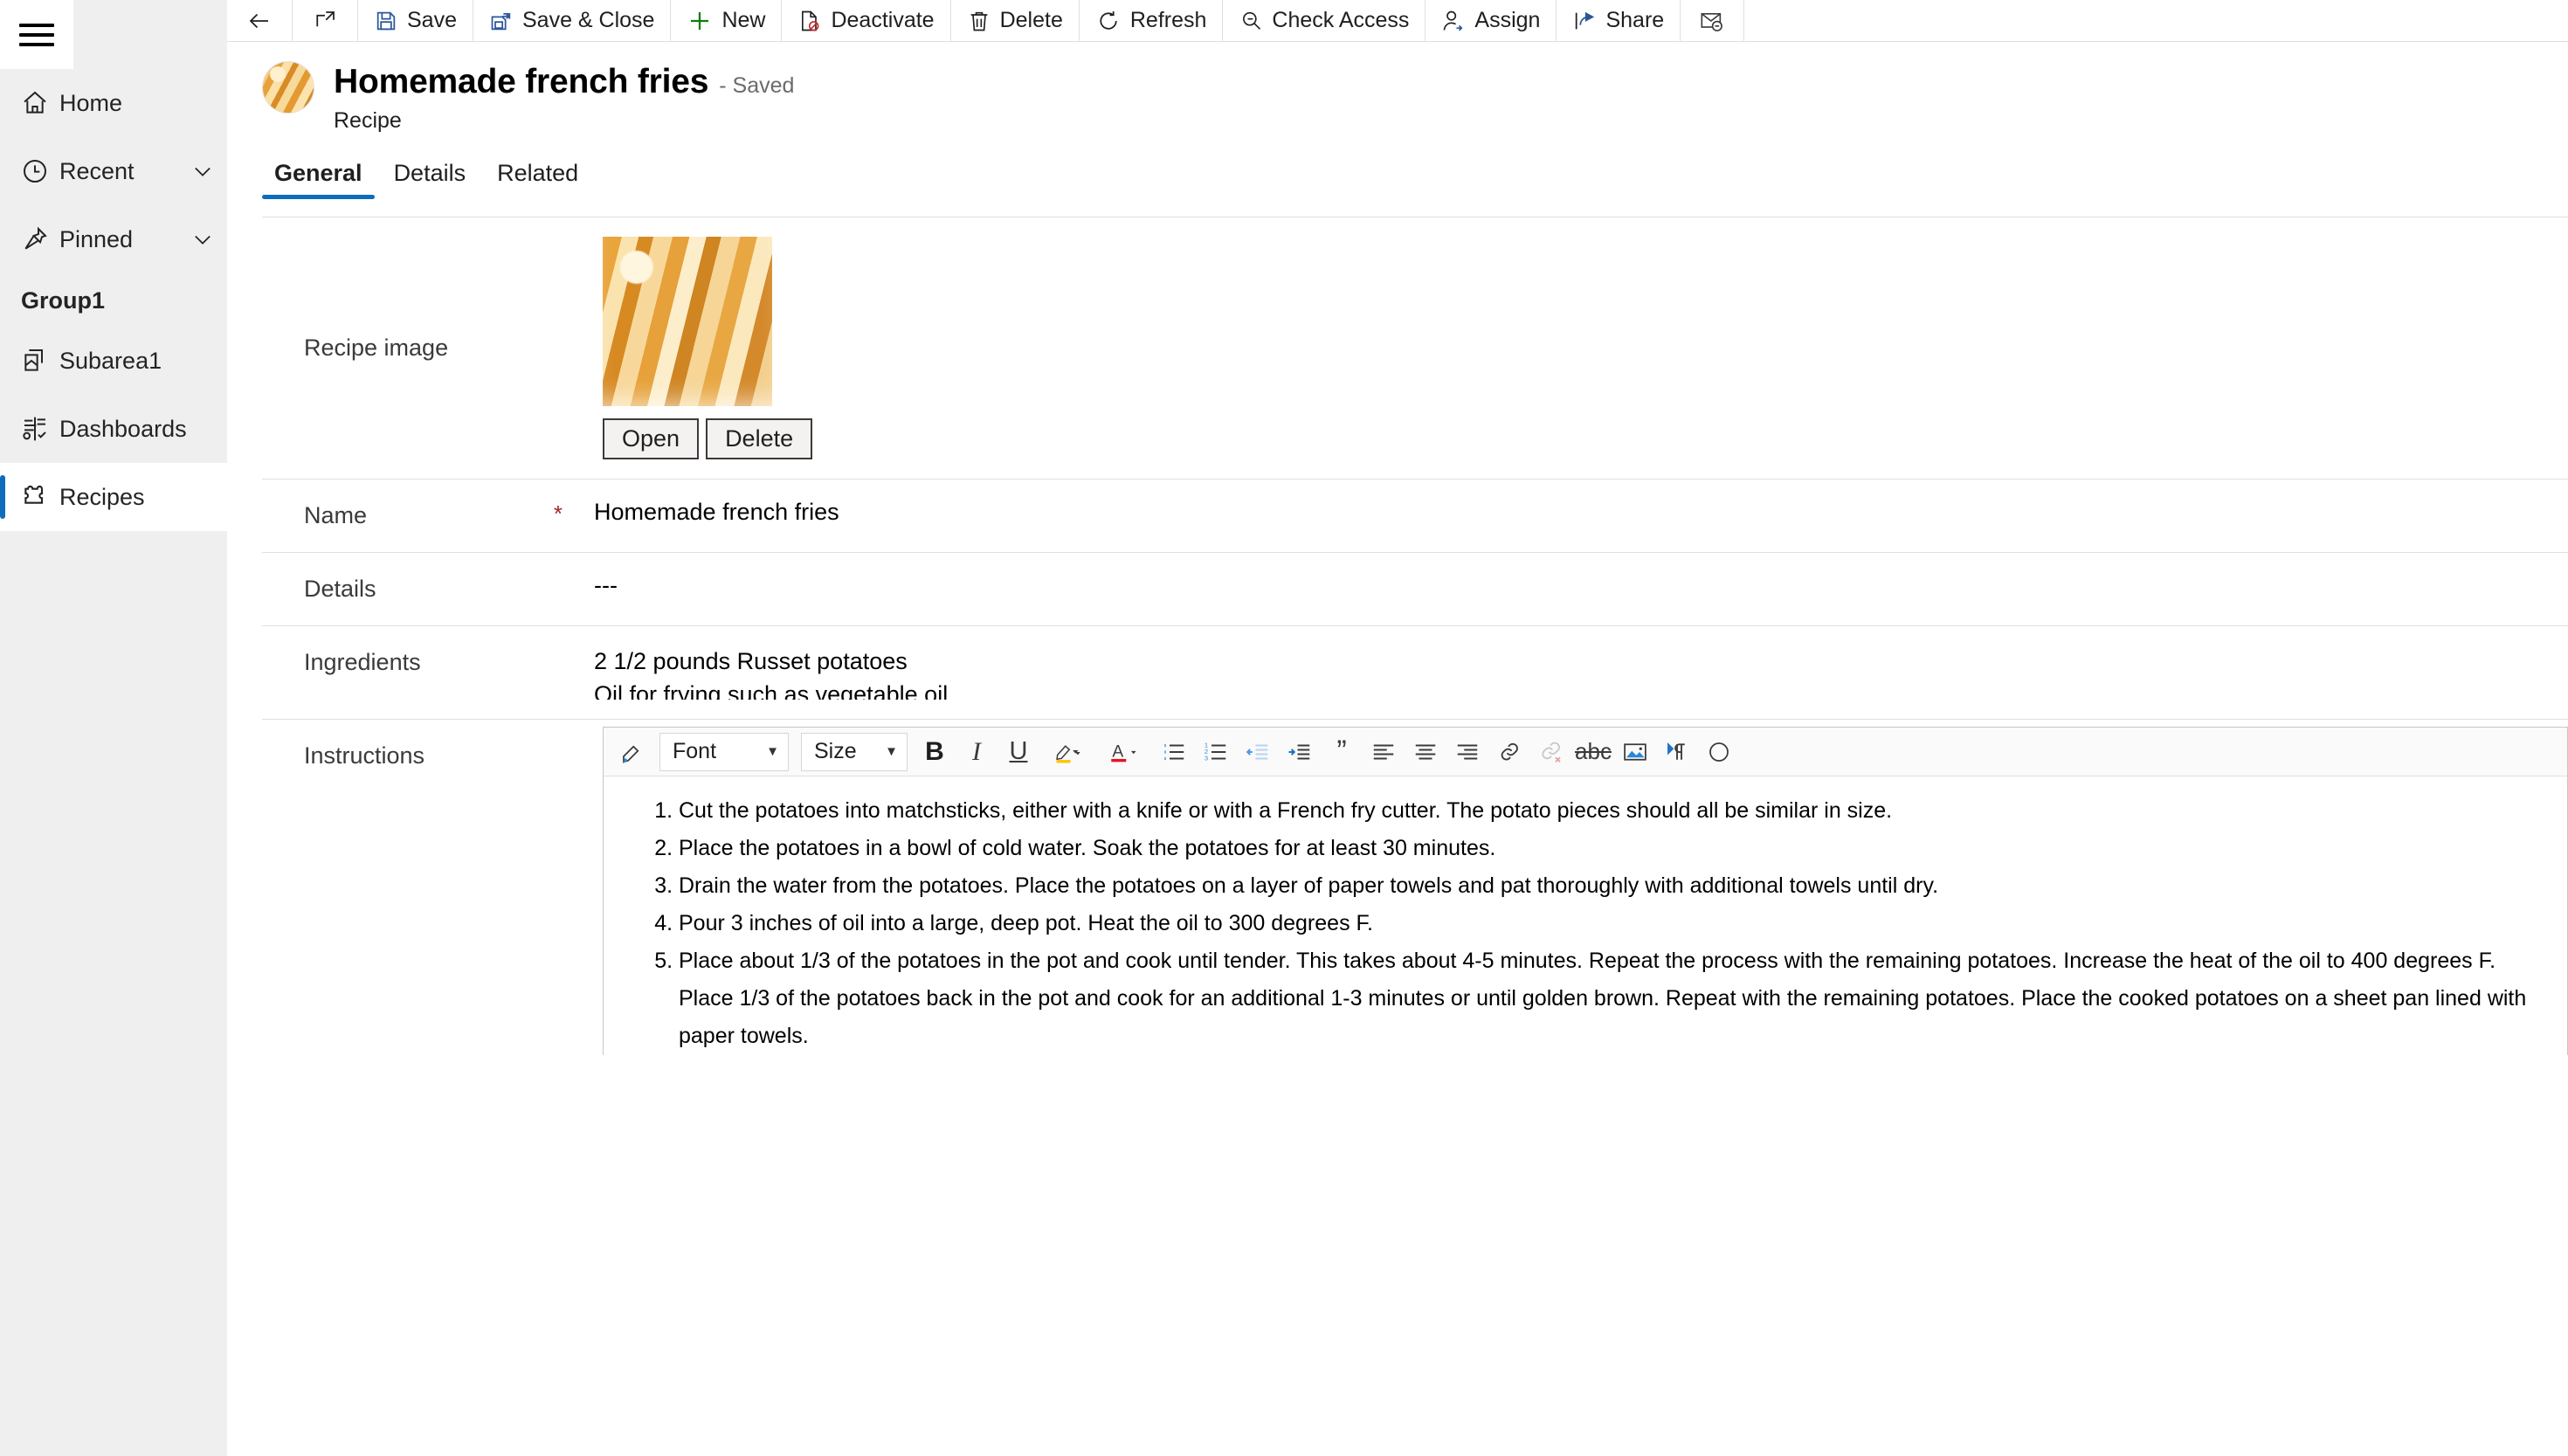 The height and width of the screenshot is (1456, 2568). I want to click on delete-image-button: Delete, so click(759, 438).